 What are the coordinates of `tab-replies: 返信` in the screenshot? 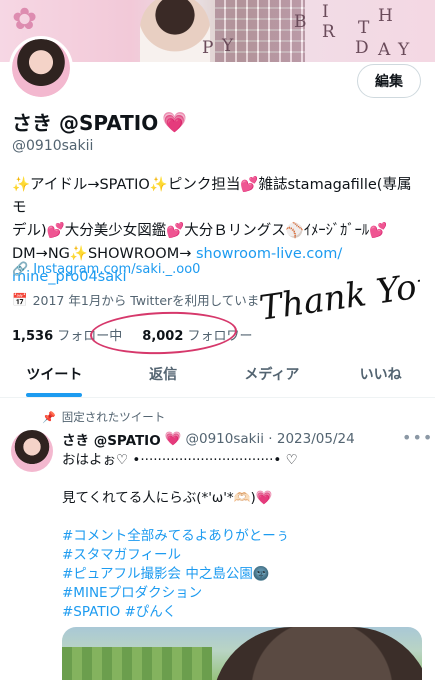 It's located at (163, 373).